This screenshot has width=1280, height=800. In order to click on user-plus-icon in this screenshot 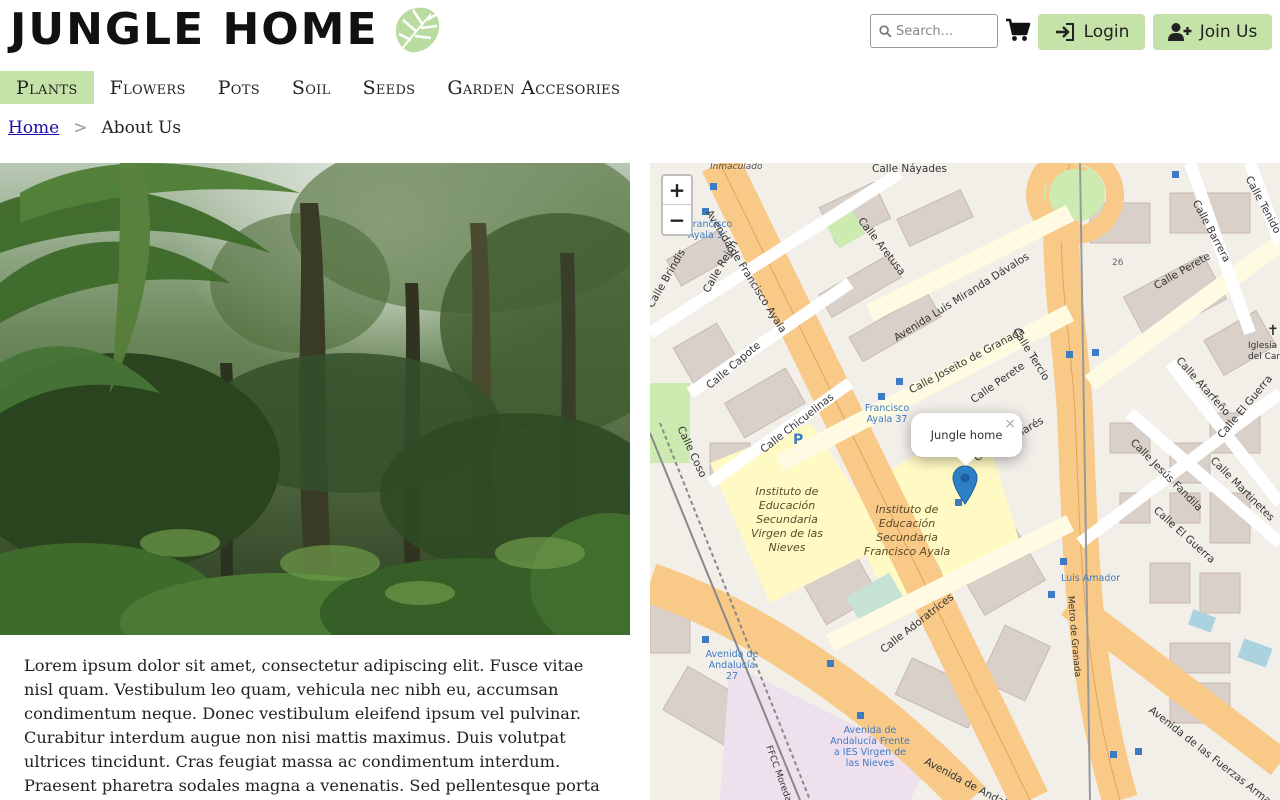, I will do `click(1179, 32)`.